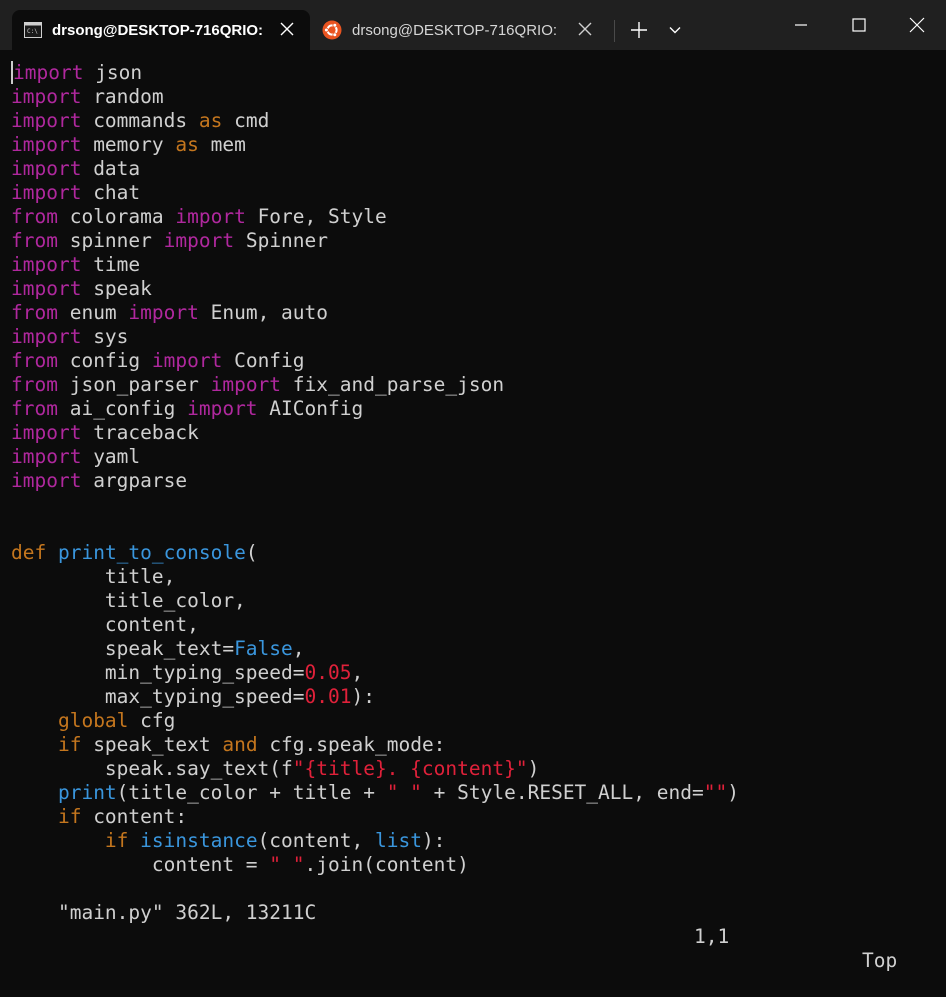  Describe the element at coordinates (351, 744) in the screenshot. I see `code-text: cfg.speak_mode:` at that location.